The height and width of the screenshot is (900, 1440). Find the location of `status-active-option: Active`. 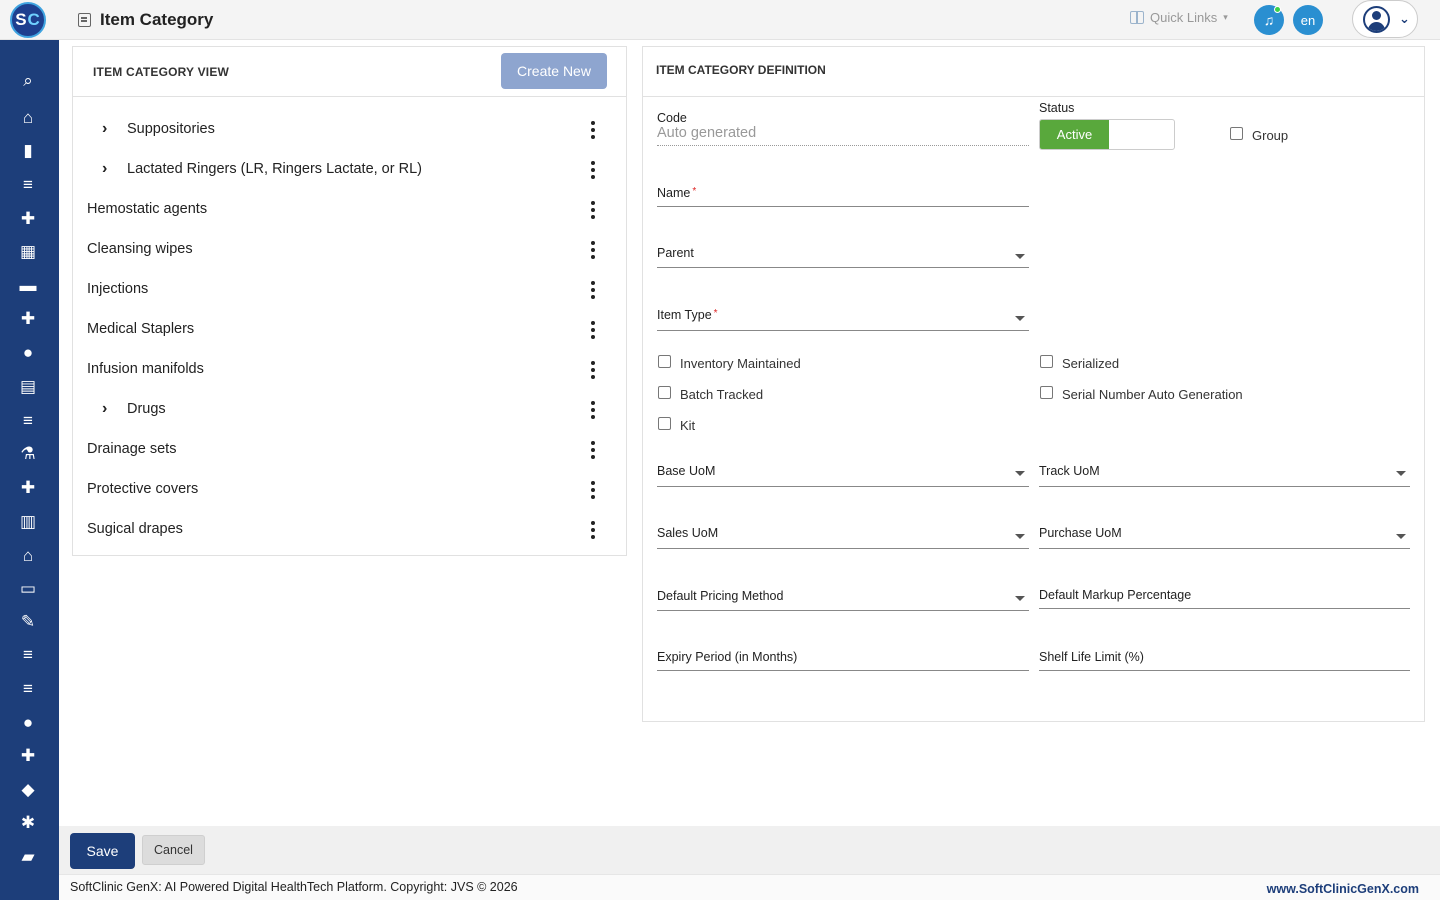

status-active-option: Active is located at coordinates (1074, 134).